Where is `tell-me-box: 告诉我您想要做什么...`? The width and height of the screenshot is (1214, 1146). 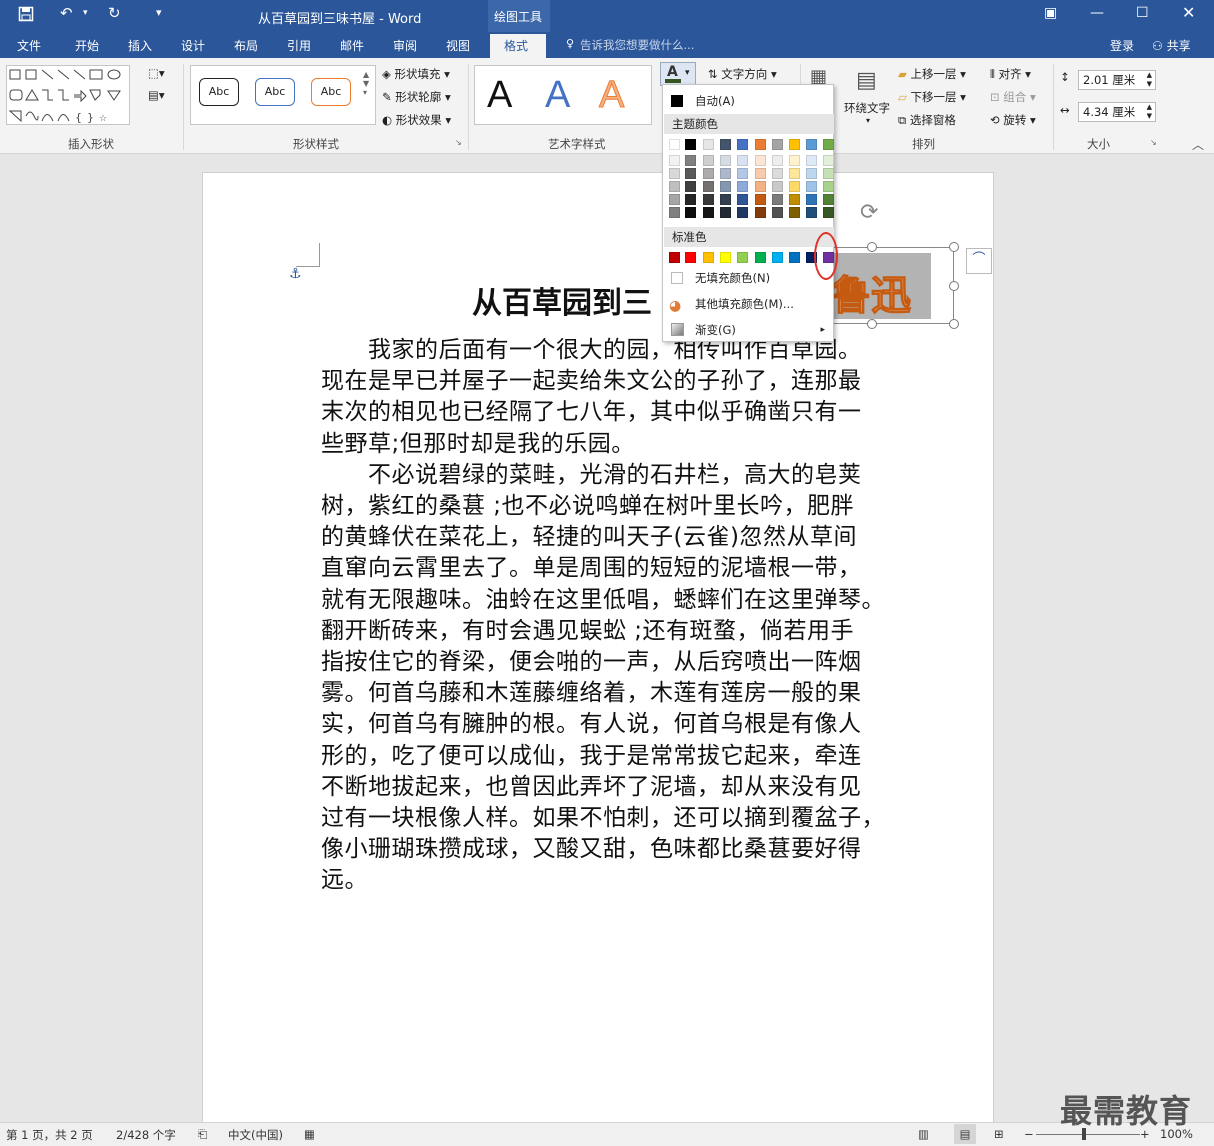
tell-me-box: 告诉我您想要做什么... is located at coordinates (637, 45).